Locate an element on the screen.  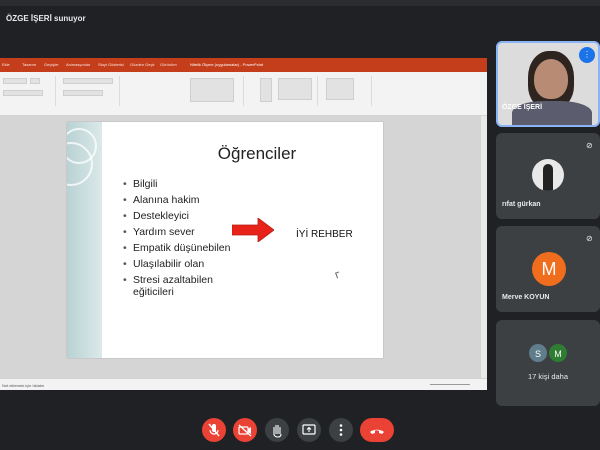
more-participants-tile: S M 17 kişi daha is located at coordinates (548, 363).